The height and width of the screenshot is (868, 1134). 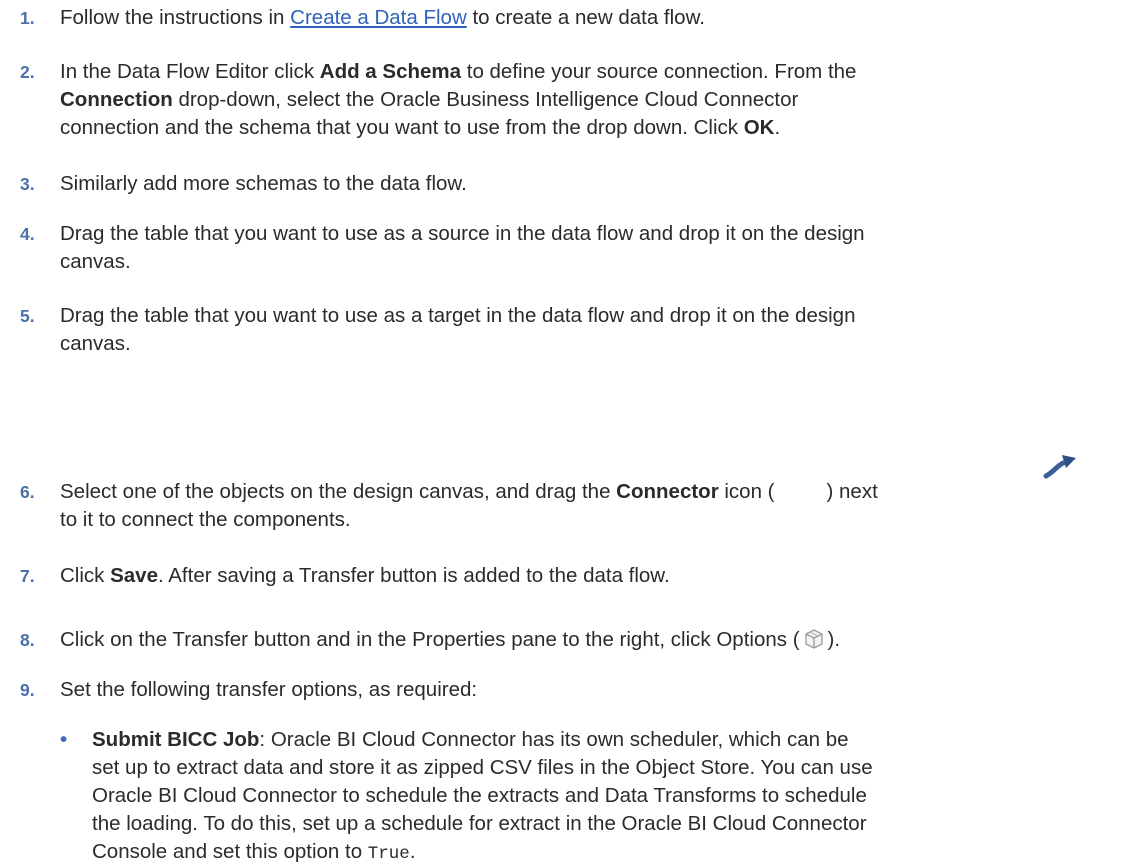 I want to click on step-number: 8., so click(x=27, y=640).